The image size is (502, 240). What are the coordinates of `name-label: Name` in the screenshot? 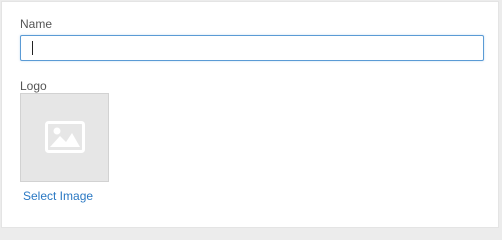 It's located at (36, 24).